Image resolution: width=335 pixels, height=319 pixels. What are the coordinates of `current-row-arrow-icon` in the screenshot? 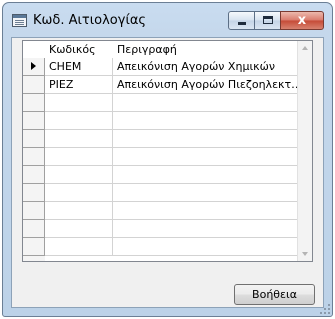 It's located at (33, 66).